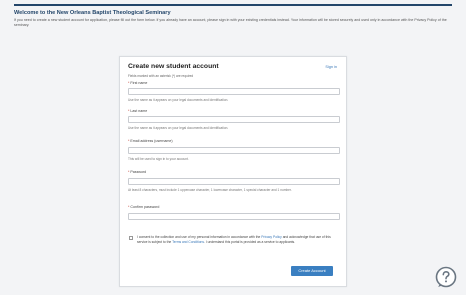 The image size is (466, 295). I want to click on password-label: *Password, so click(137, 172).